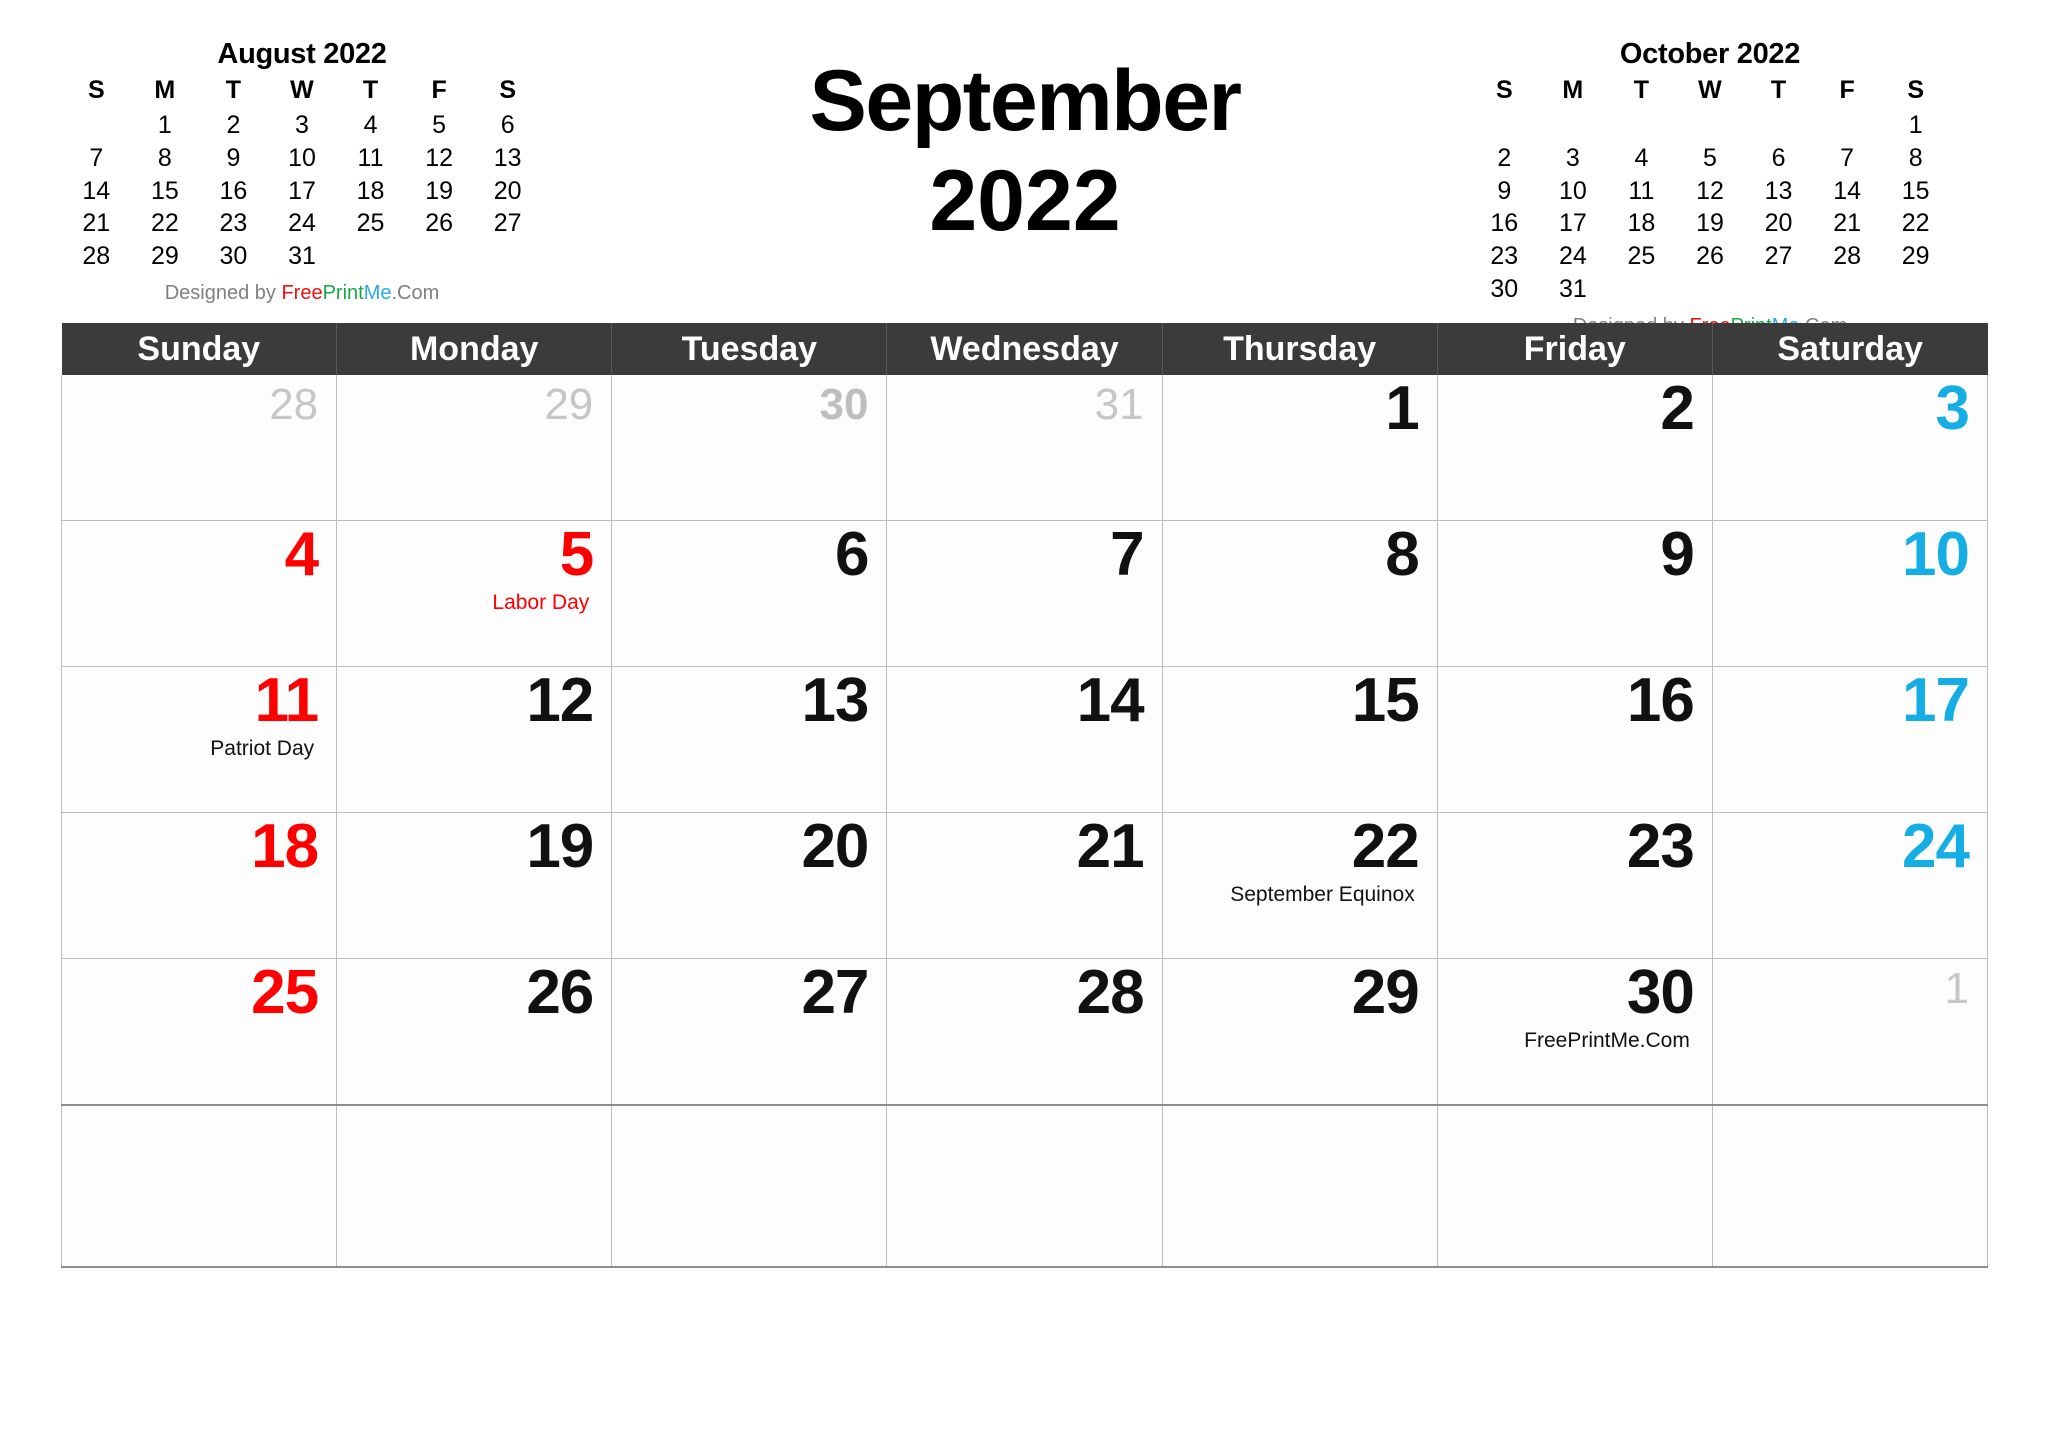 This screenshot has width=2048, height=1448. What do you see at coordinates (302, 157) in the screenshot?
I see `mini-prev-day-10: 10` at bounding box center [302, 157].